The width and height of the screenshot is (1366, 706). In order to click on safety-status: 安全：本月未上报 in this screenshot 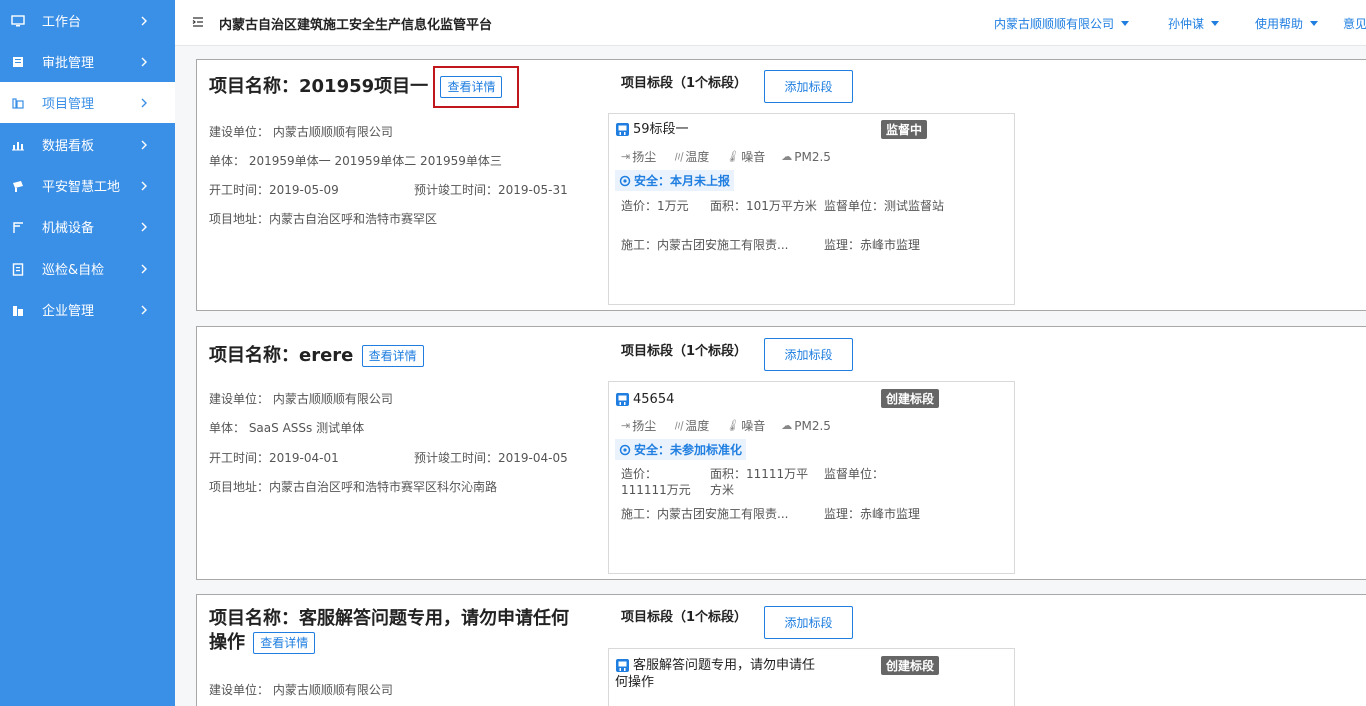, I will do `click(675, 180)`.